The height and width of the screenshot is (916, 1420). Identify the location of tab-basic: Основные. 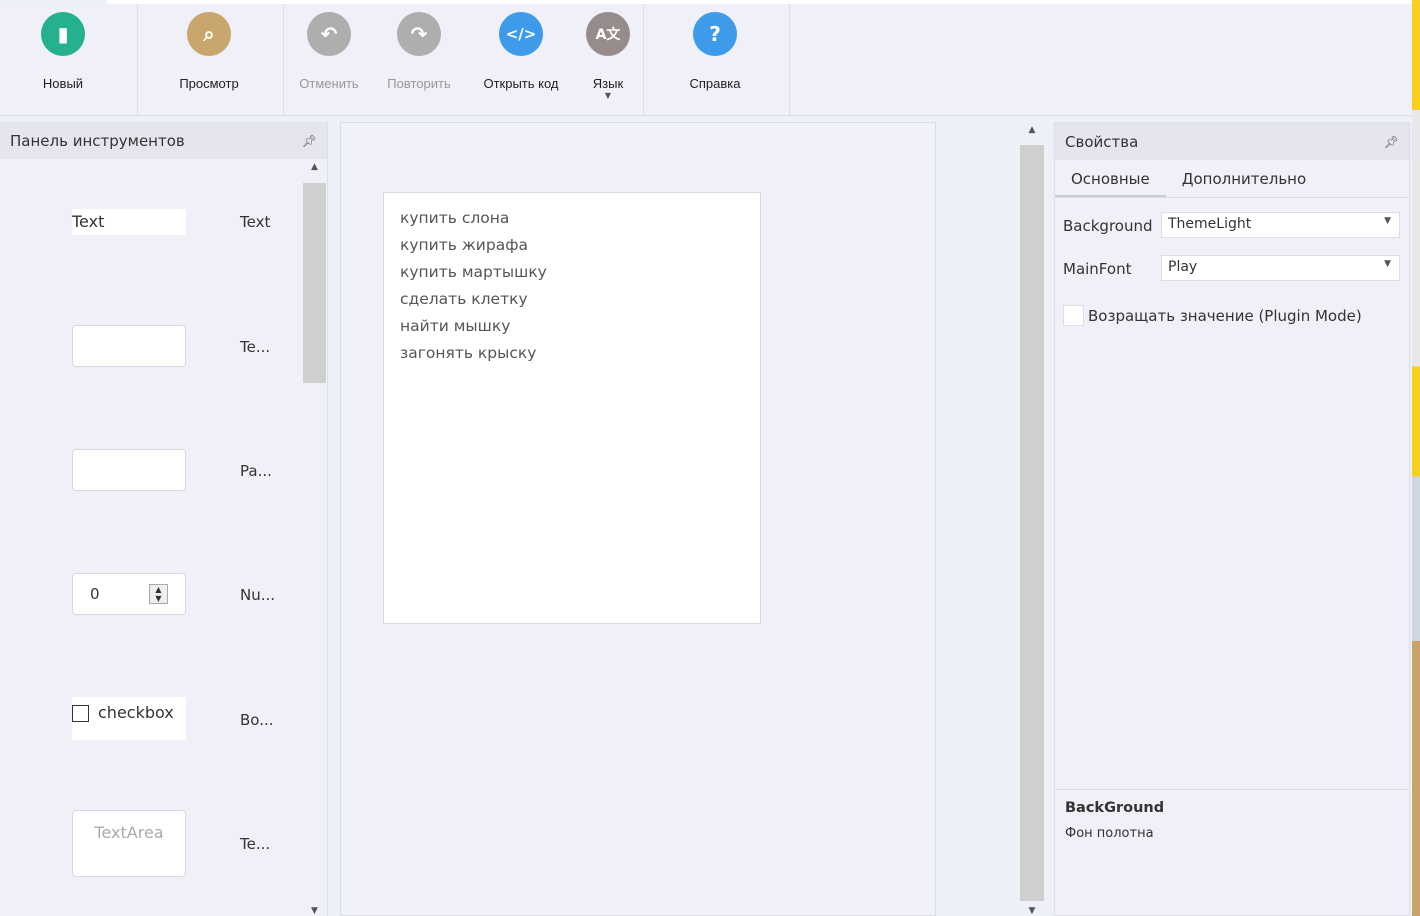
(1110, 178).